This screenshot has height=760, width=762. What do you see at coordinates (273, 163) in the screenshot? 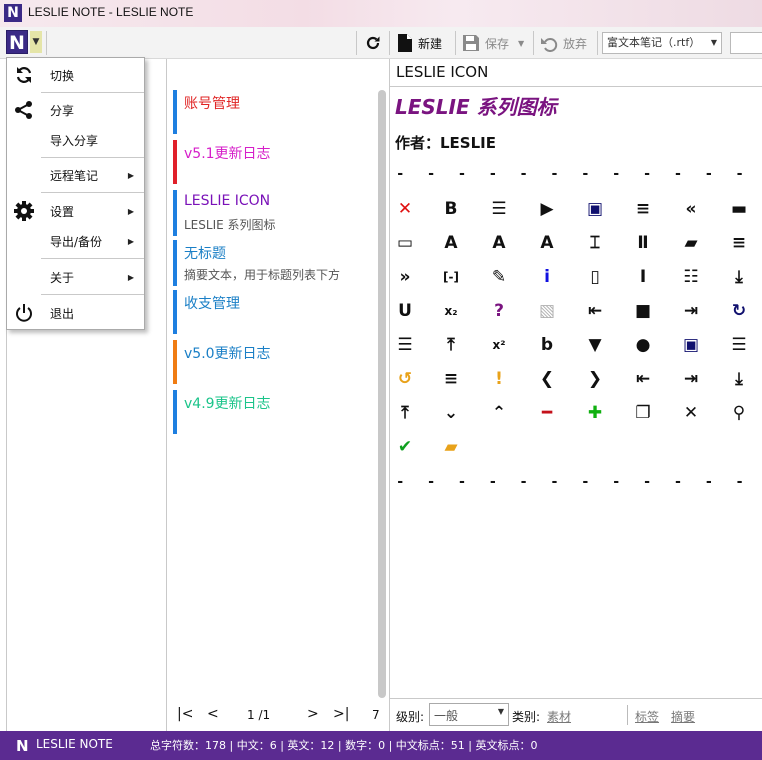
I see `note-list-item: v5.1更新日志` at bounding box center [273, 163].